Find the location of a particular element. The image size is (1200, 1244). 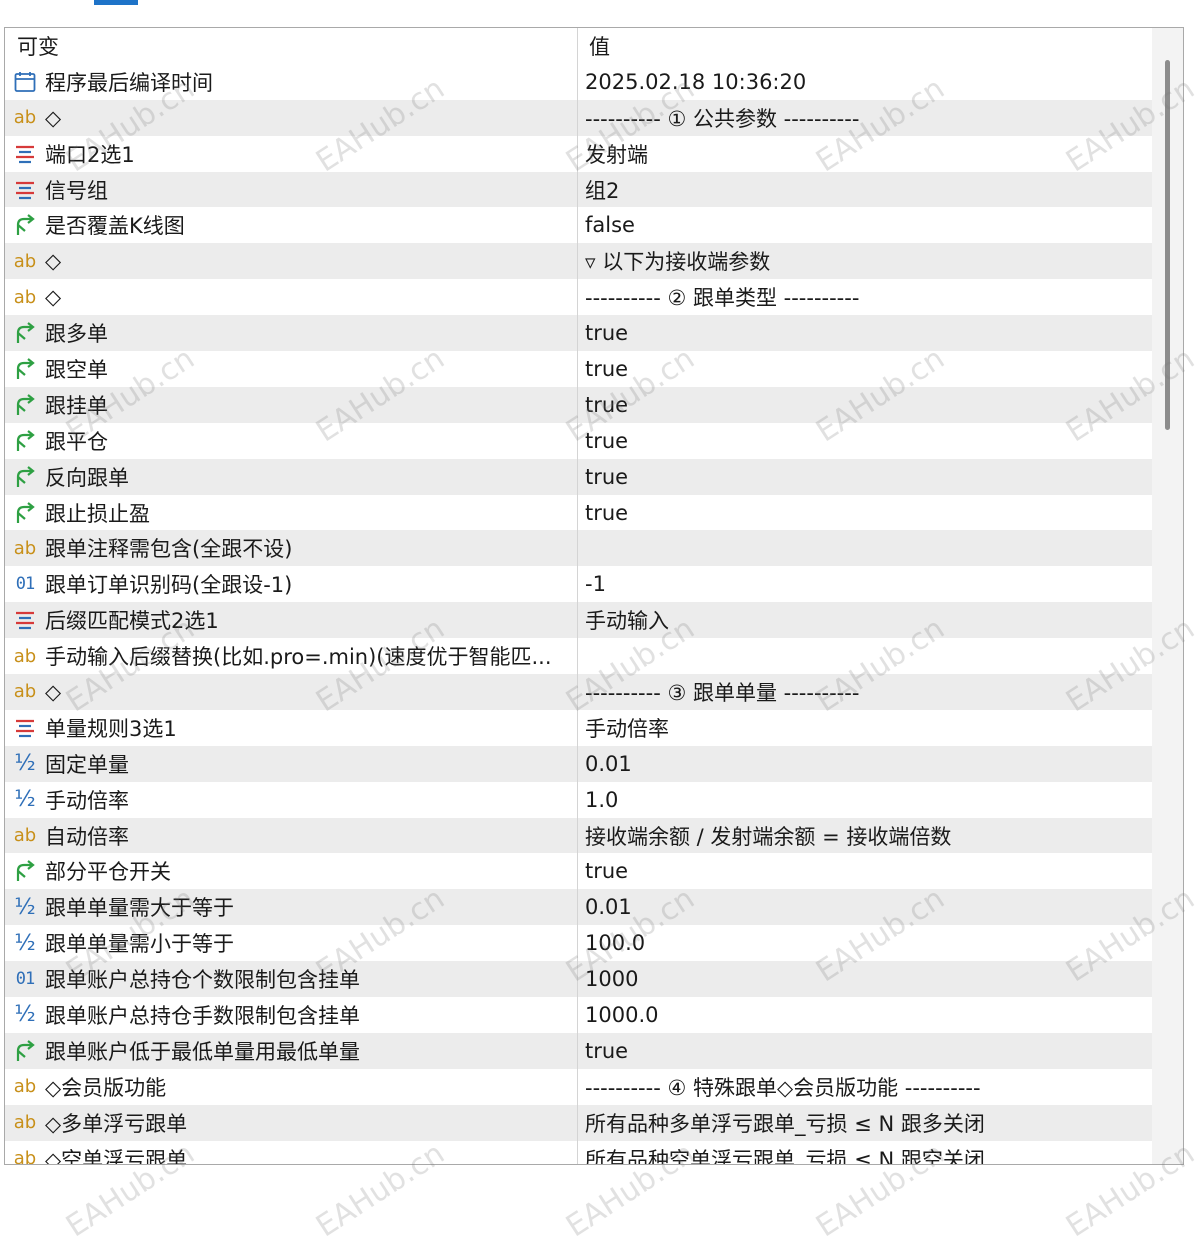

table-row: 程序最后编译时间 2025.02.18 10:36:20 is located at coordinates (578, 81).